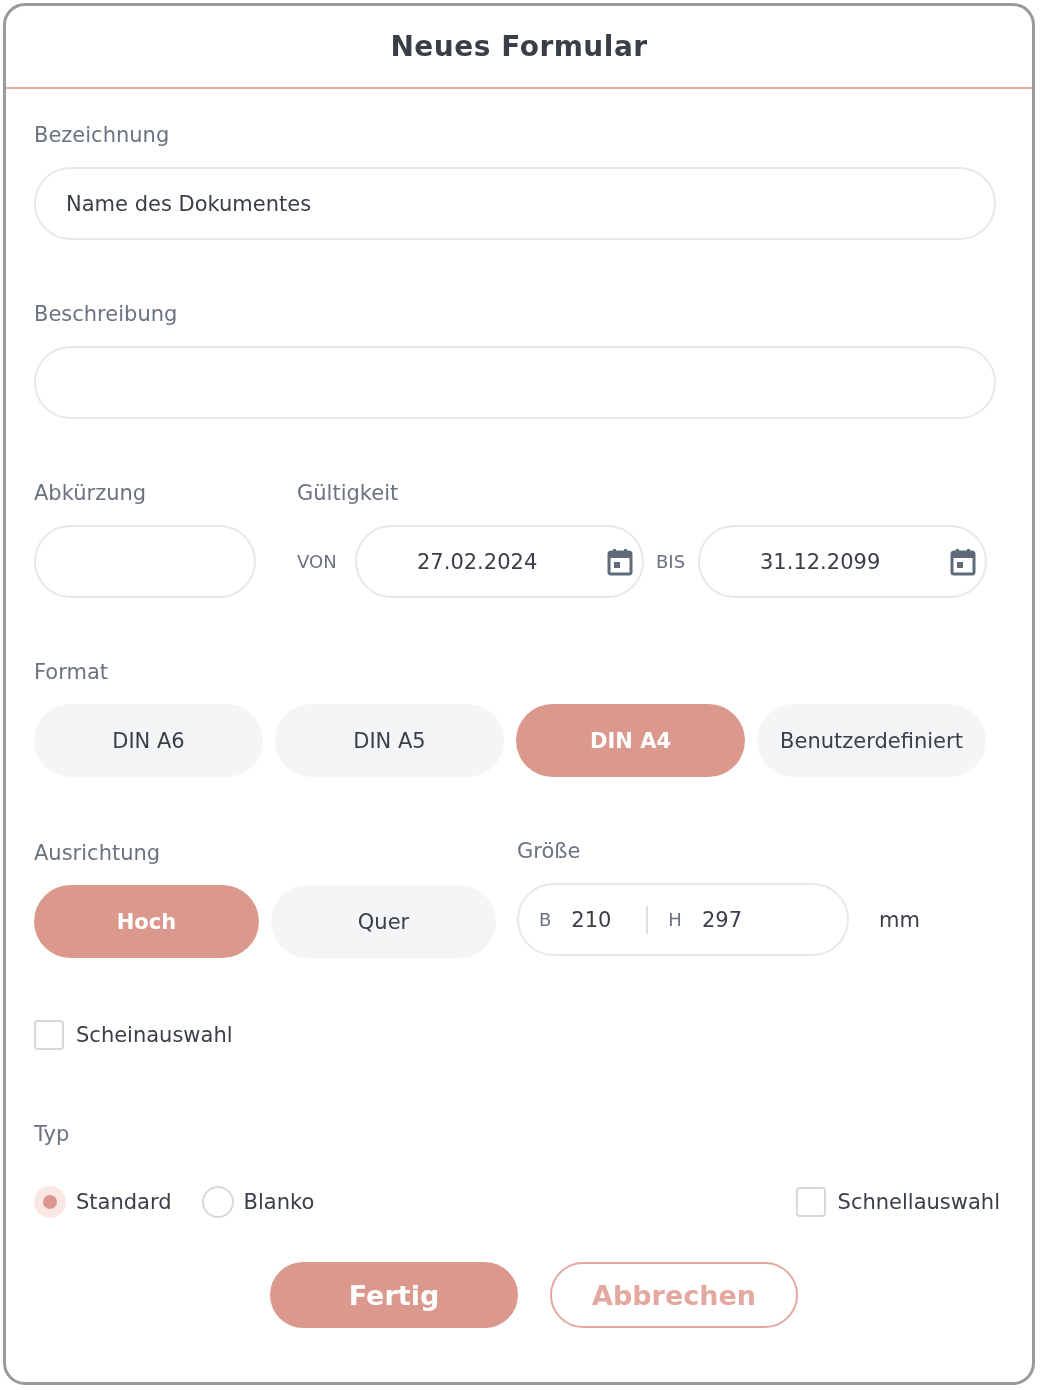 Image resolution: width=1040 pixels, height=1390 pixels. What do you see at coordinates (279, 1202) in the screenshot?
I see `radio-label: Blanko` at bounding box center [279, 1202].